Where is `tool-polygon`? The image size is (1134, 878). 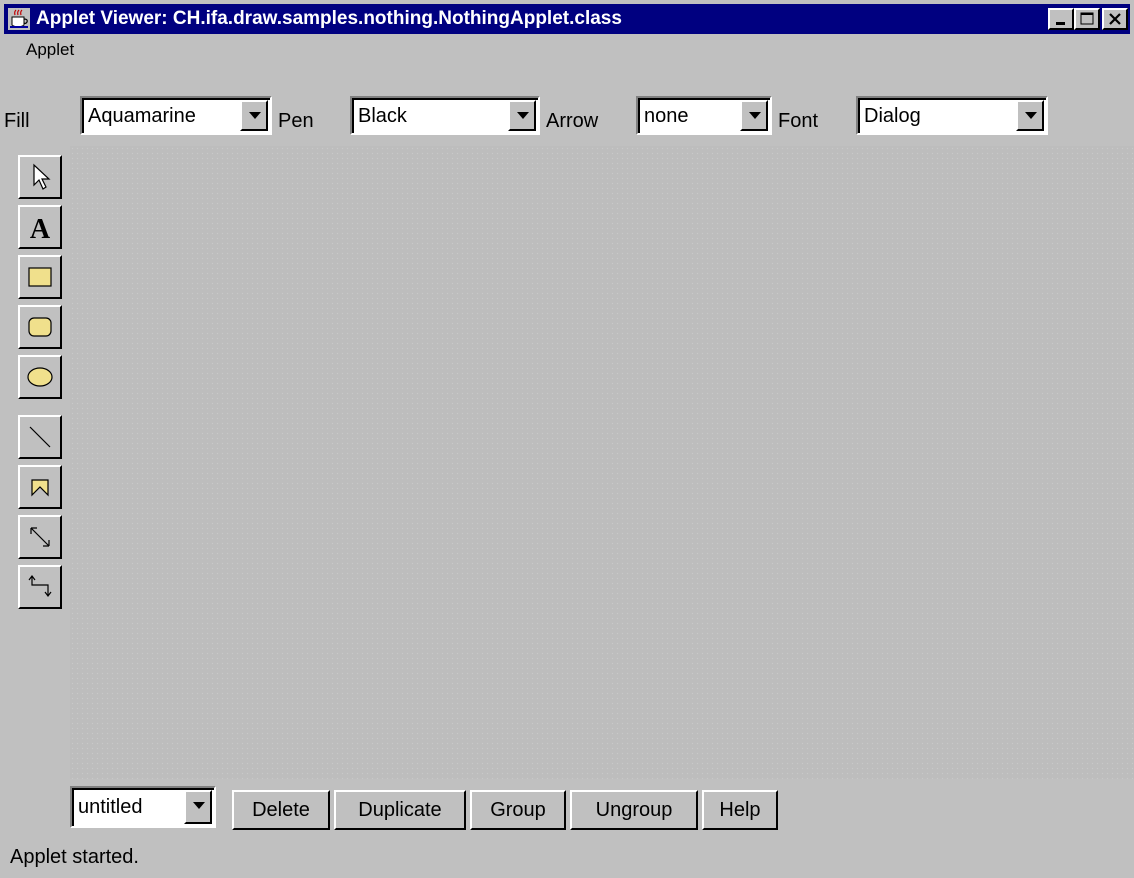 tool-polygon is located at coordinates (40, 487).